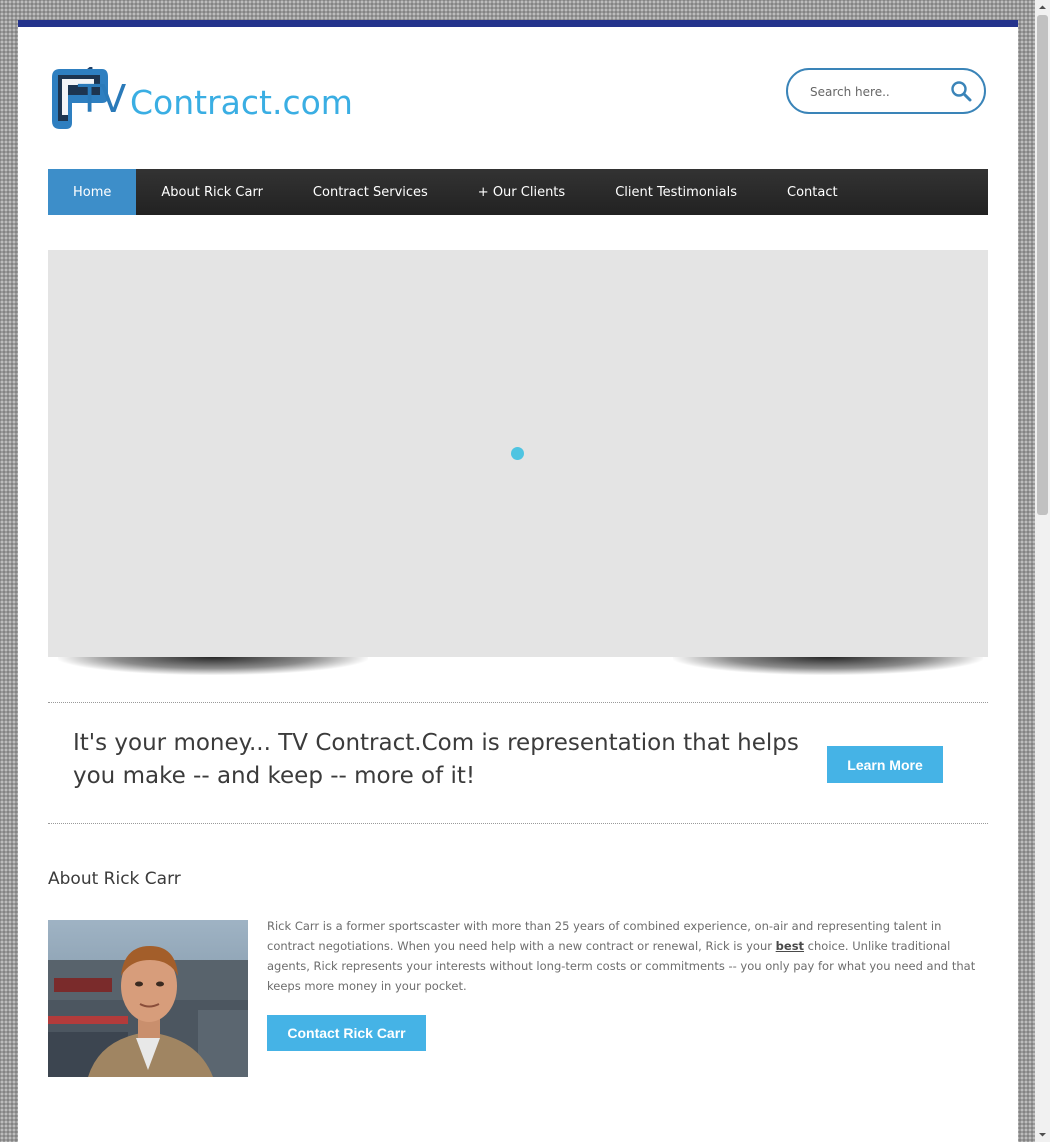 The image size is (1050, 1142). I want to click on slider-shadow-left, so click(213, 666).